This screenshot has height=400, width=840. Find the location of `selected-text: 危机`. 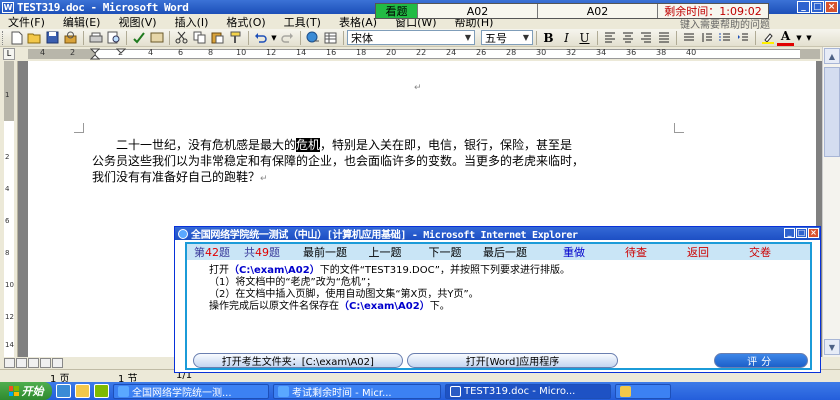

selected-text: 危机 is located at coordinates (308, 145).